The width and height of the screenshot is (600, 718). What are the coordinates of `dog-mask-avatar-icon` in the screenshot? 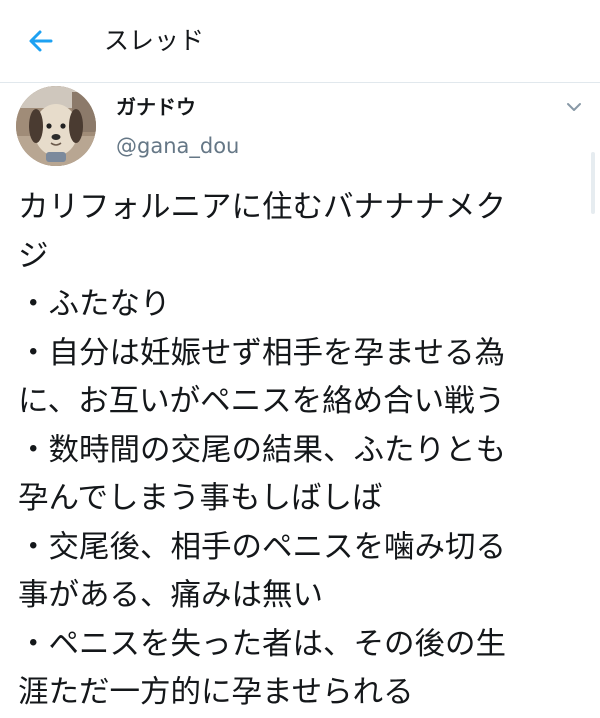 It's located at (56, 126).